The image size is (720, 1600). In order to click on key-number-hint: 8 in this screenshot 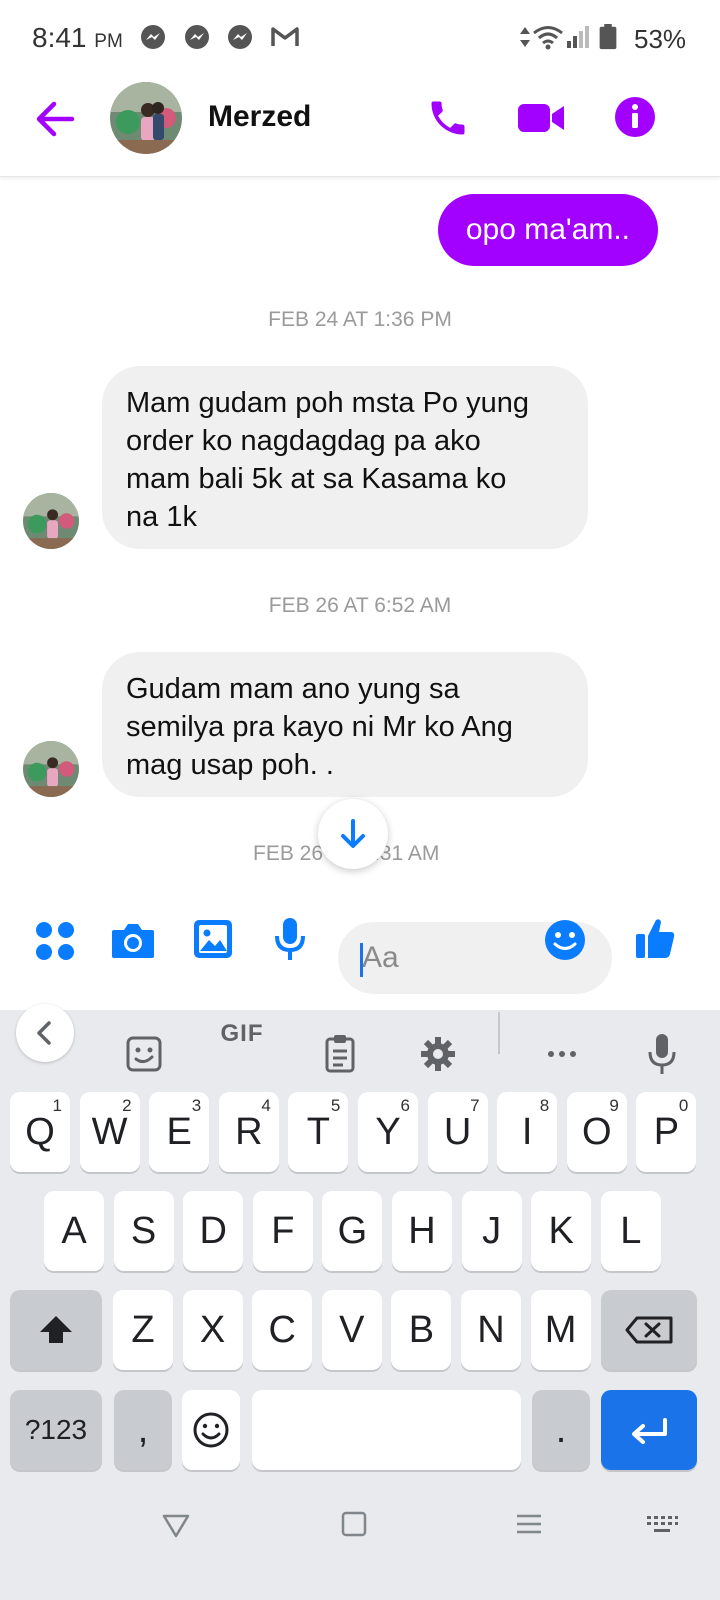, I will do `click(544, 1105)`.